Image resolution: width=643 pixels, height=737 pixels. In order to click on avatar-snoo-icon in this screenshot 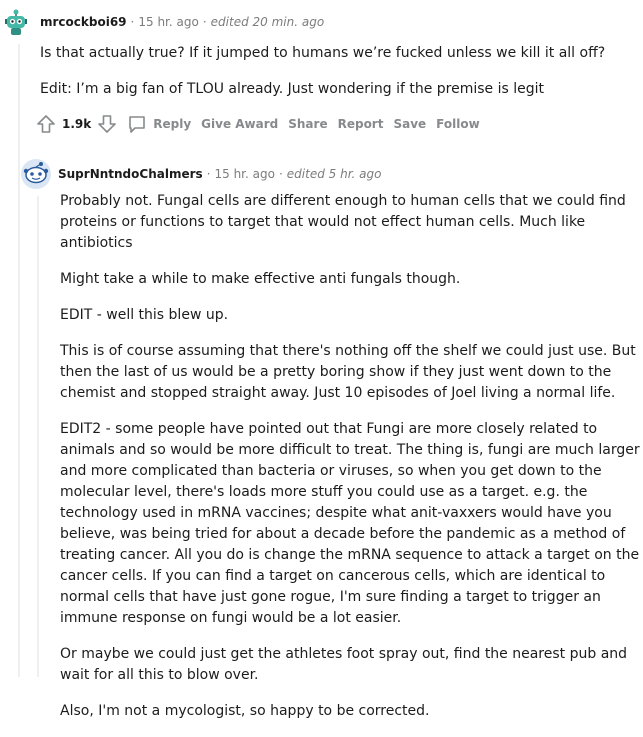, I will do `click(36, 174)`.